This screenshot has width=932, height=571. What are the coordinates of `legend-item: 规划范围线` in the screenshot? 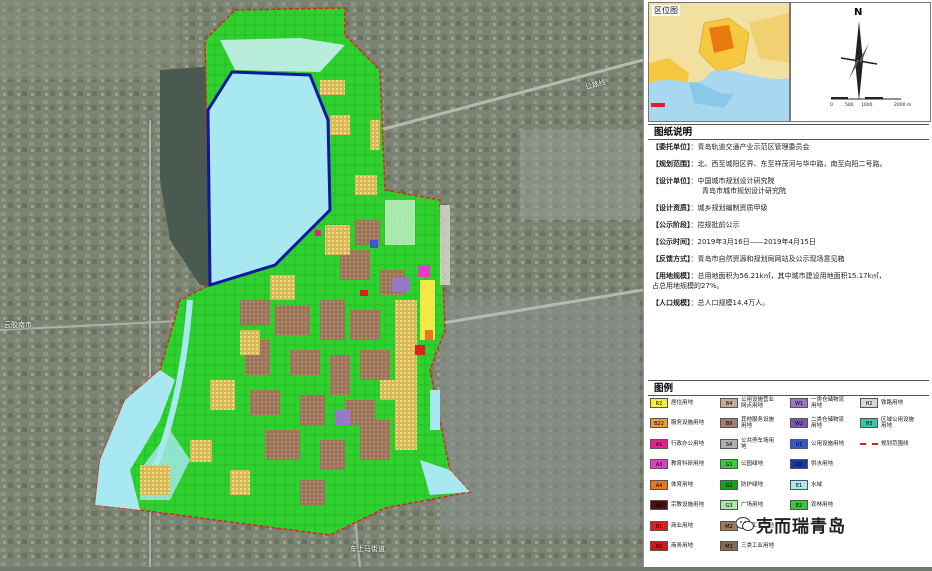 It's located at (889, 443).